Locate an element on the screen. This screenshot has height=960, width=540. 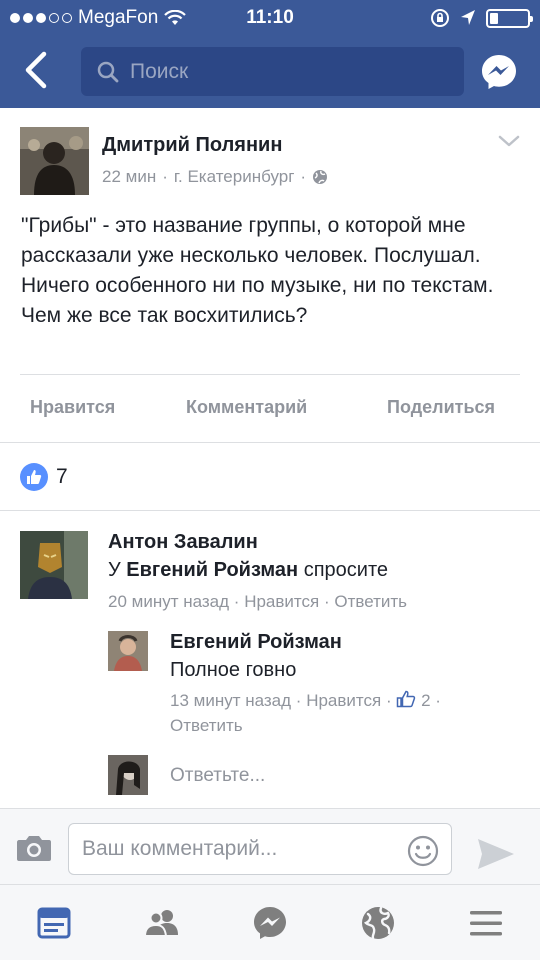
back-icon is located at coordinates (38, 70).